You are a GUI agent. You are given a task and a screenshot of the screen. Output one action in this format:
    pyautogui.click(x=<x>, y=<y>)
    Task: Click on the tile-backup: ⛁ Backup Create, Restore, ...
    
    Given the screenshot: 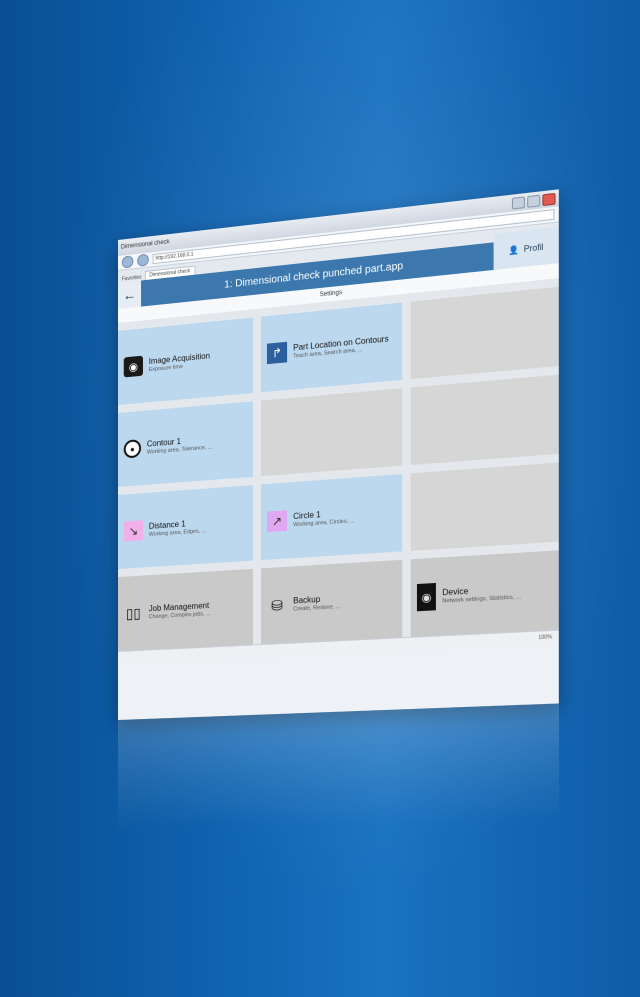 What is the action you would take?
    pyautogui.click(x=331, y=602)
    